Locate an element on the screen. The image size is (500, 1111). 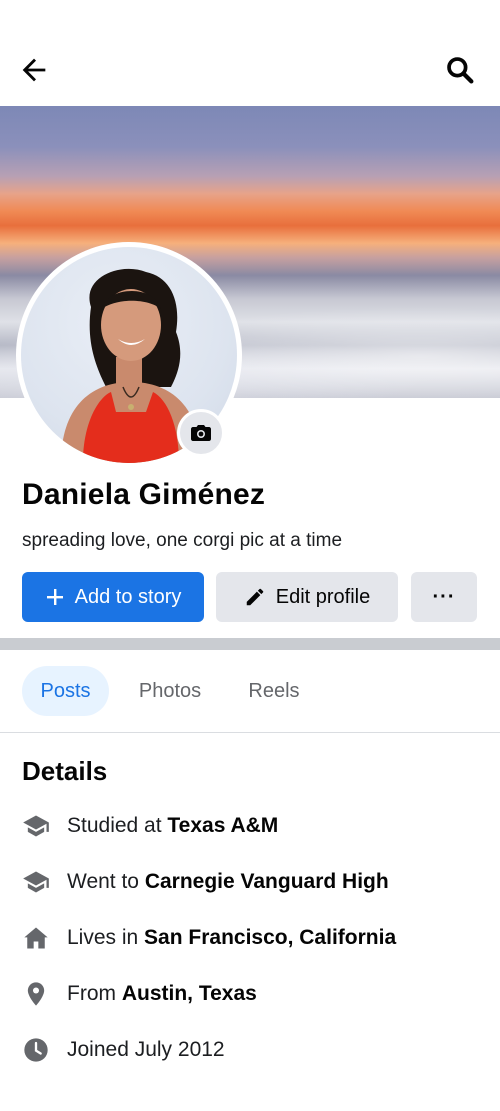
pencil-icon is located at coordinates (255, 597).